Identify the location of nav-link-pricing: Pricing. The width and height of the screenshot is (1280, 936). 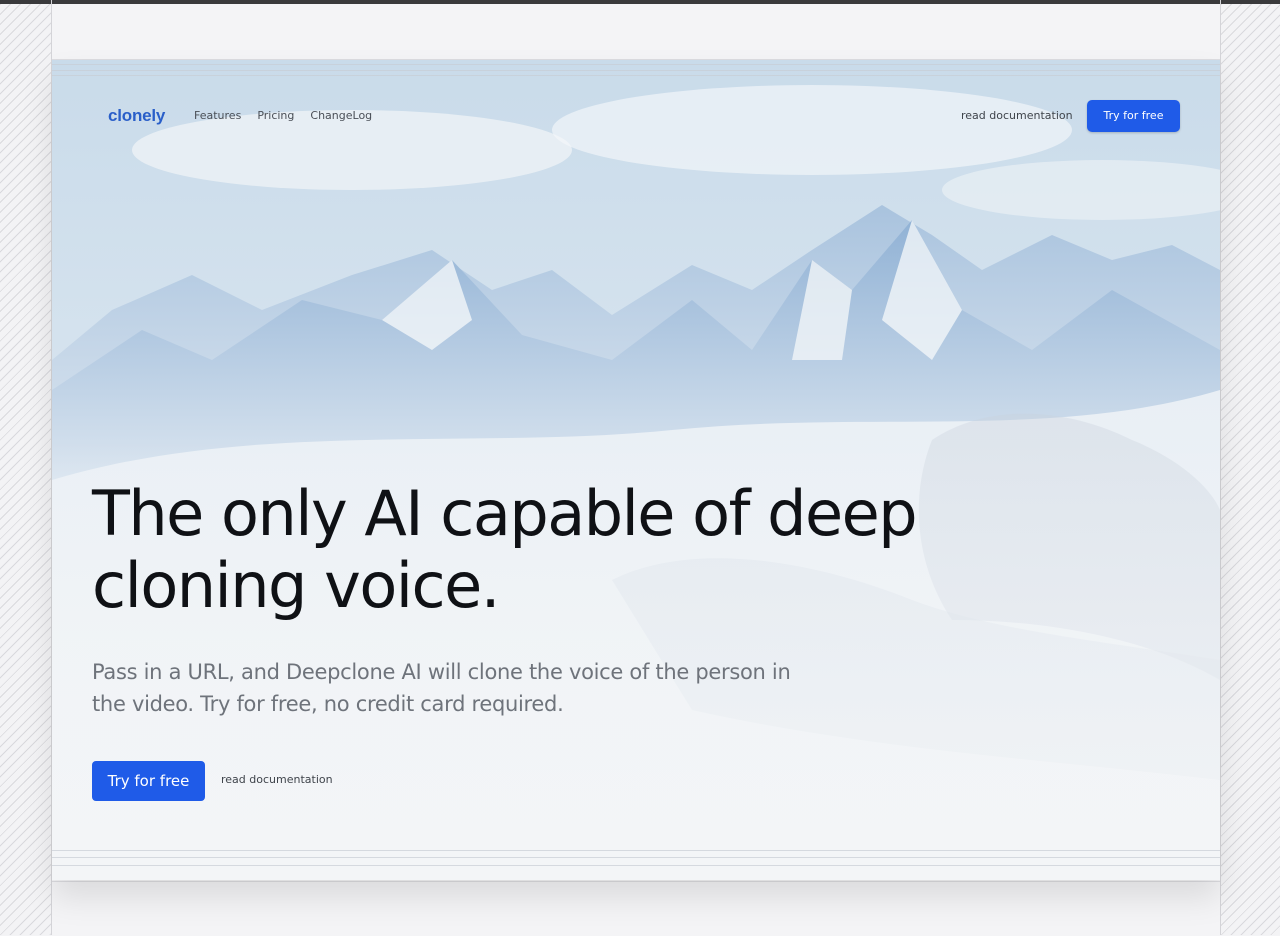
(275, 115).